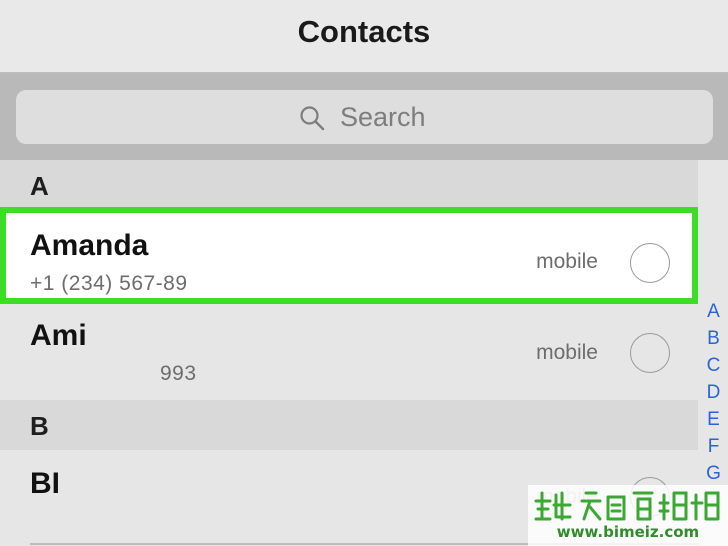 The height and width of the screenshot is (546, 728). What do you see at coordinates (364, 31) in the screenshot?
I see `page-title: Contacts` at bounding box center [364, 31].